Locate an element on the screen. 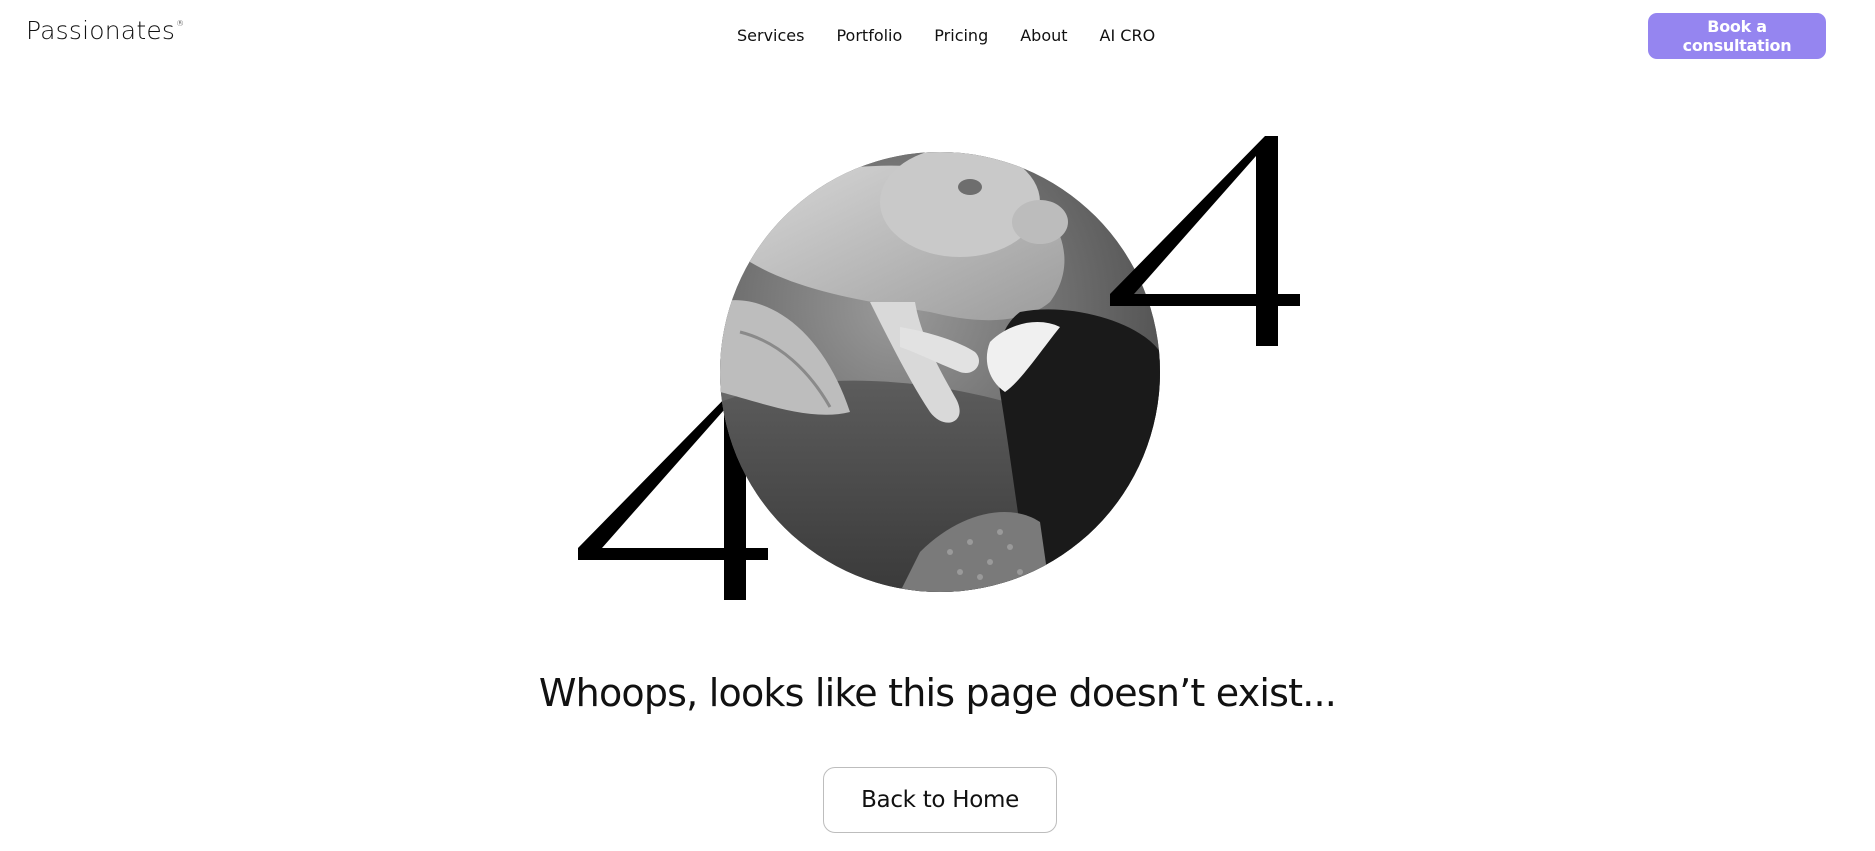 The width and height of the screenshot is (1875, 851). dog-photo is located at coordinates (940, 372).